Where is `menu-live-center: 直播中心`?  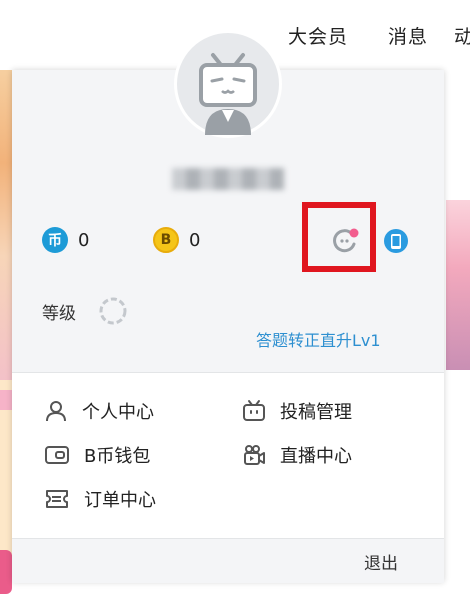 menu-live-center: 直播中心 is located at coordinates (297, 455).